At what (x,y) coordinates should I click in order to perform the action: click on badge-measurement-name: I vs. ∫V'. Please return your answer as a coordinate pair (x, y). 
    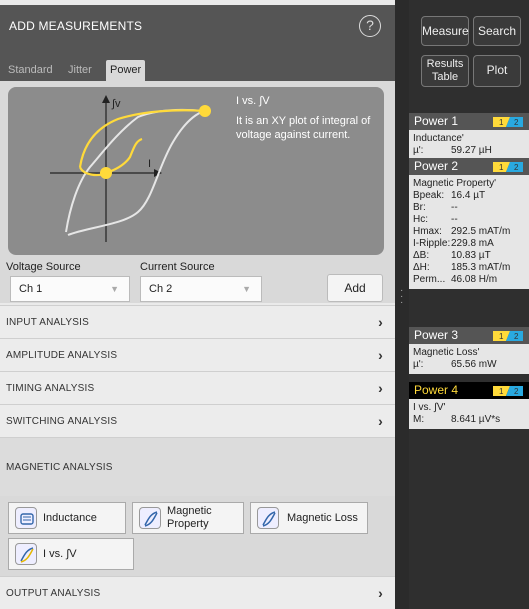
    Looking at the image, I should click on (429, 407).